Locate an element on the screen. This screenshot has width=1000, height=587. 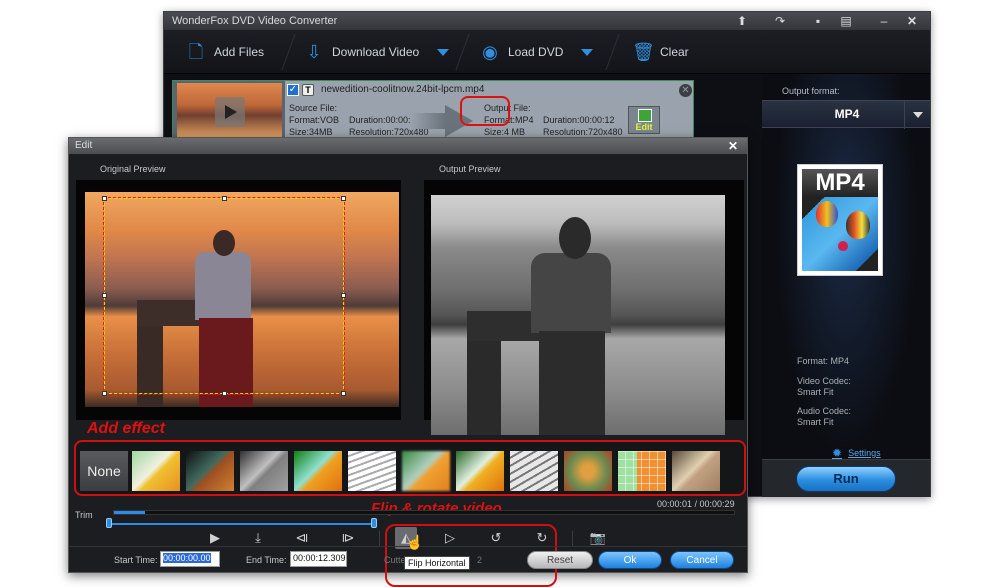
effect-noise is located at coordinates (588, 471).